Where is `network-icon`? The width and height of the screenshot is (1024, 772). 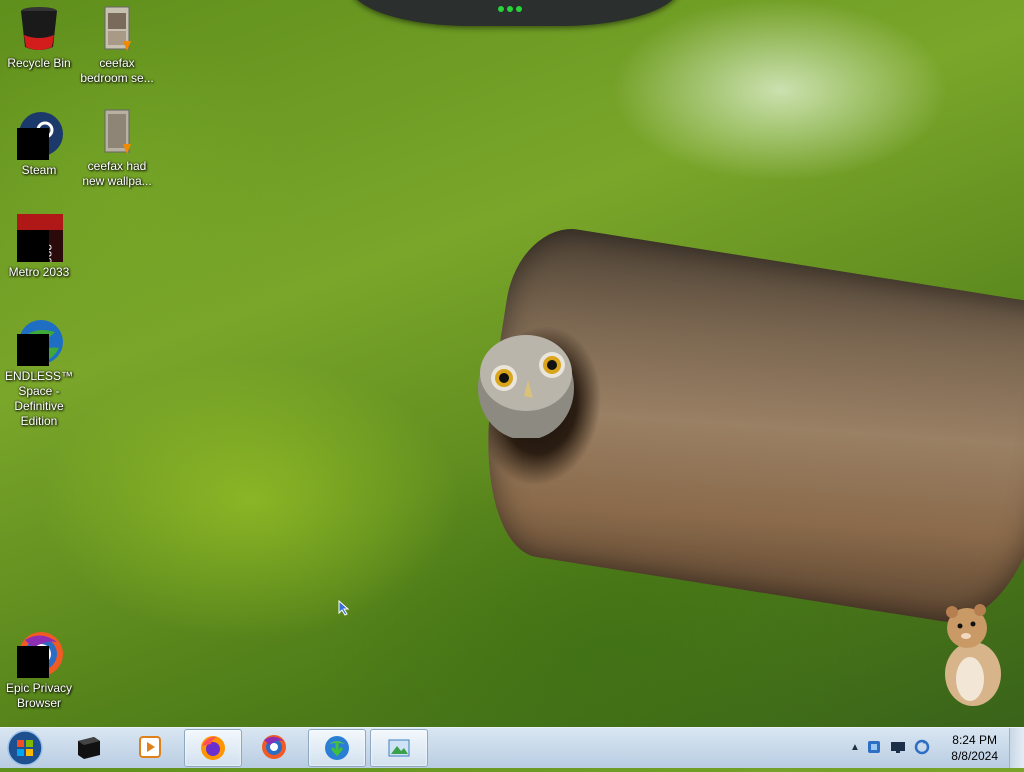 network-icon is located at coordinates (874, 747).